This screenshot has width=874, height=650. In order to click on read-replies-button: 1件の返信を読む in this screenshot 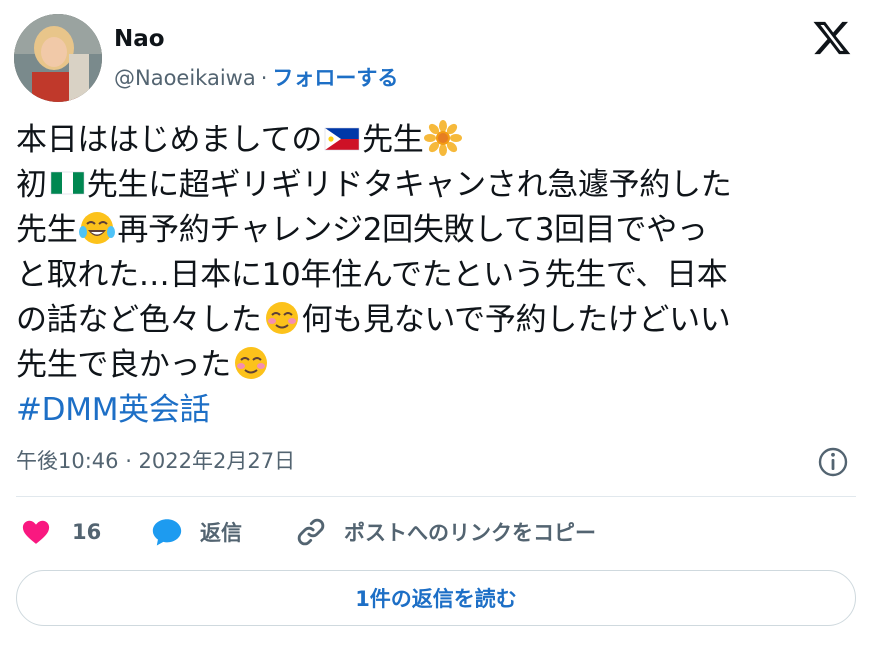, I will do `click(436, 598)`.